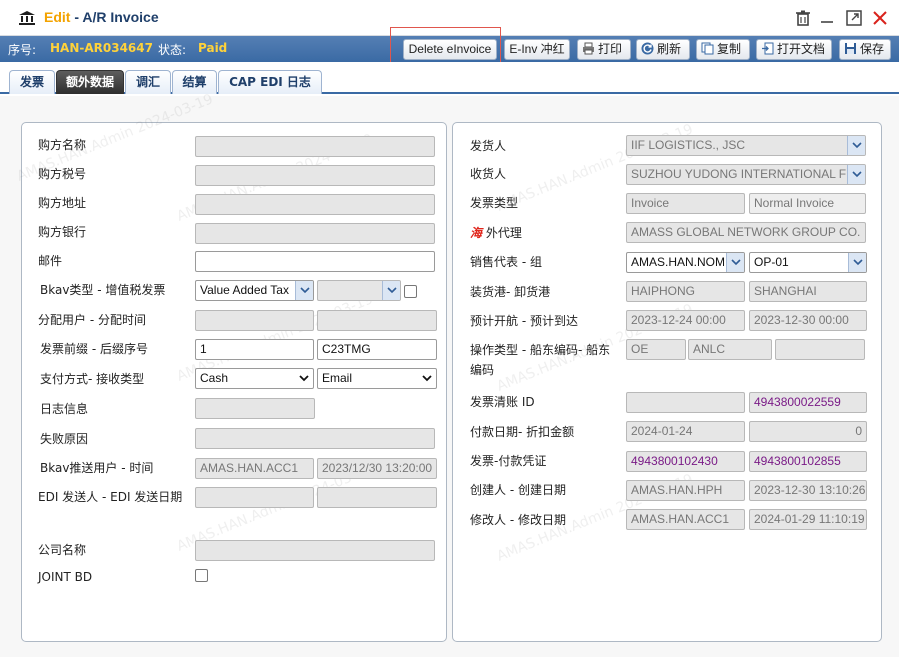 The image size is (899, 657). I want to click on buyer-tax-field, so click(315, 175).